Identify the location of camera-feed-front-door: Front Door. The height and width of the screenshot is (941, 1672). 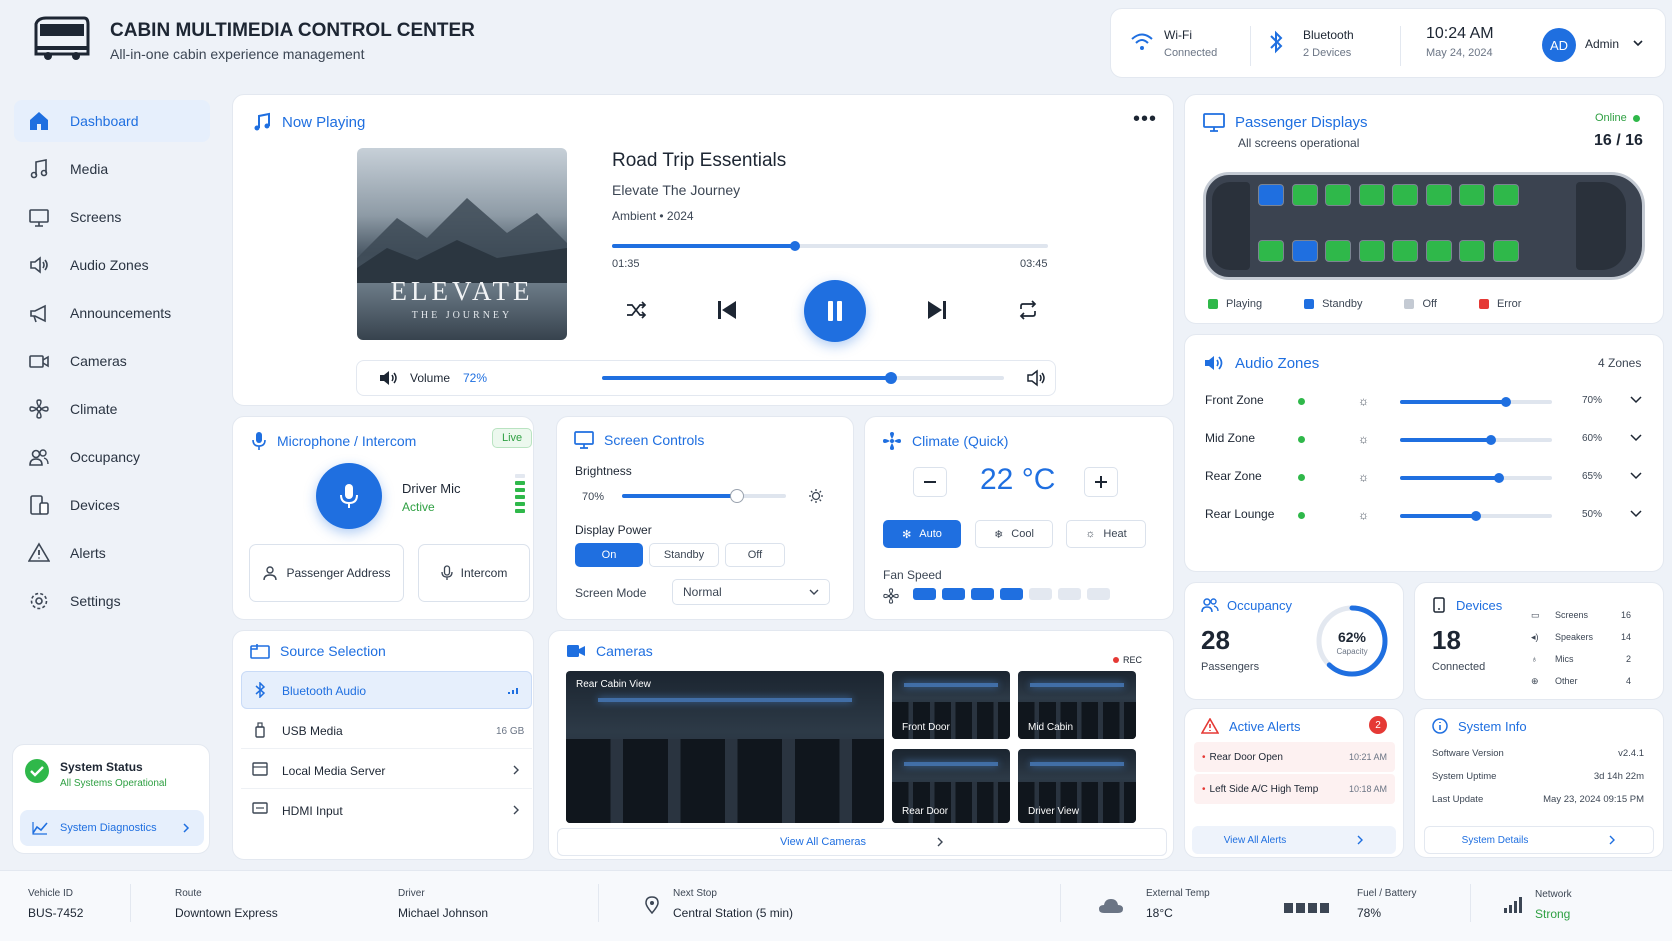
(951, 705).